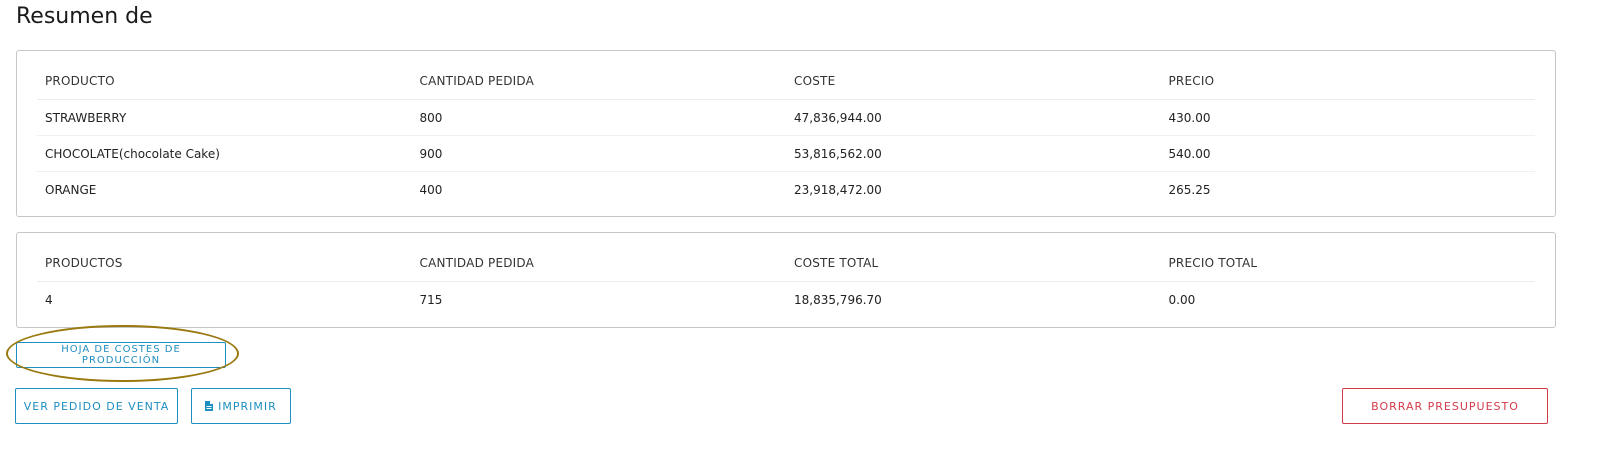 This screenshot has height=468, width=1618. What do you see at coordinates (247, 406) in the screenshot?
I see `print-button-label: IMPRIMIR` at bounding box center [247, 406].